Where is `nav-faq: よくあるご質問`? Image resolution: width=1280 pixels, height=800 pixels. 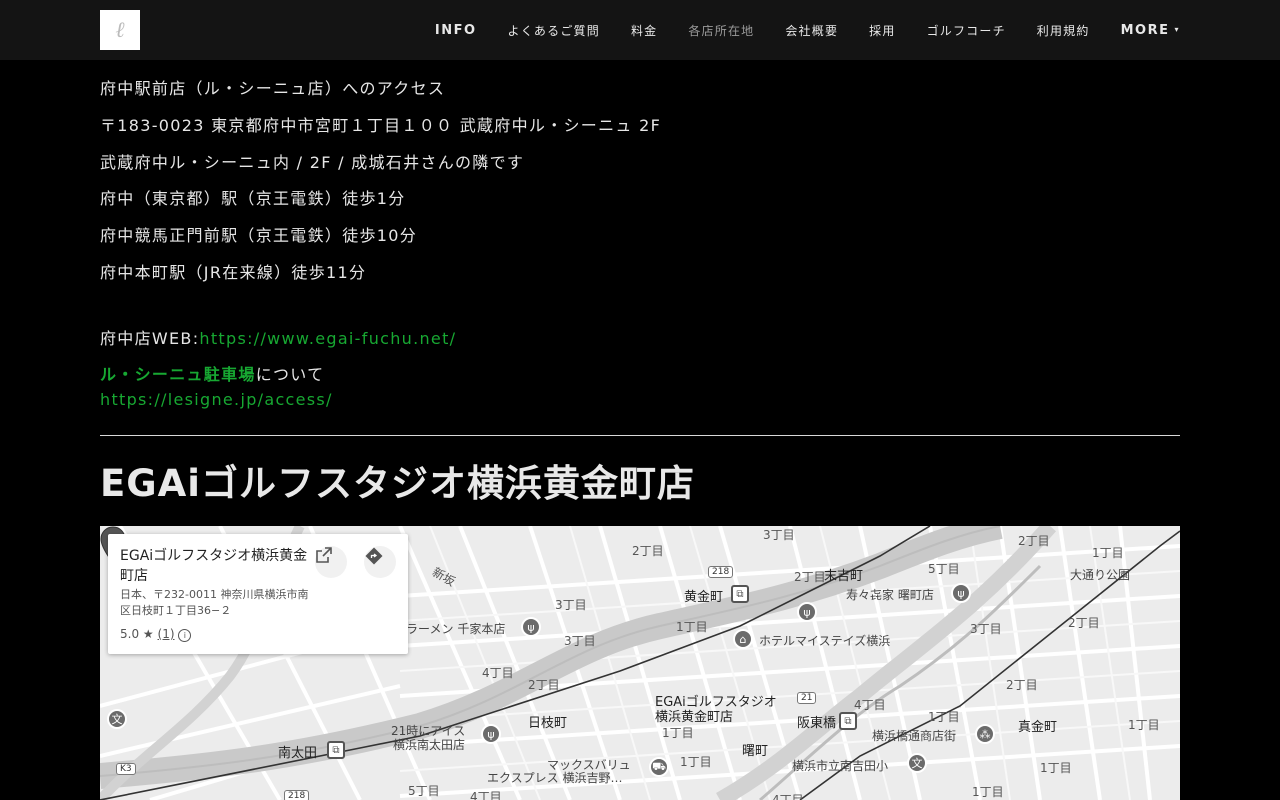
nav-faq: よくあるご質問 is located at coordinates (554, 30).